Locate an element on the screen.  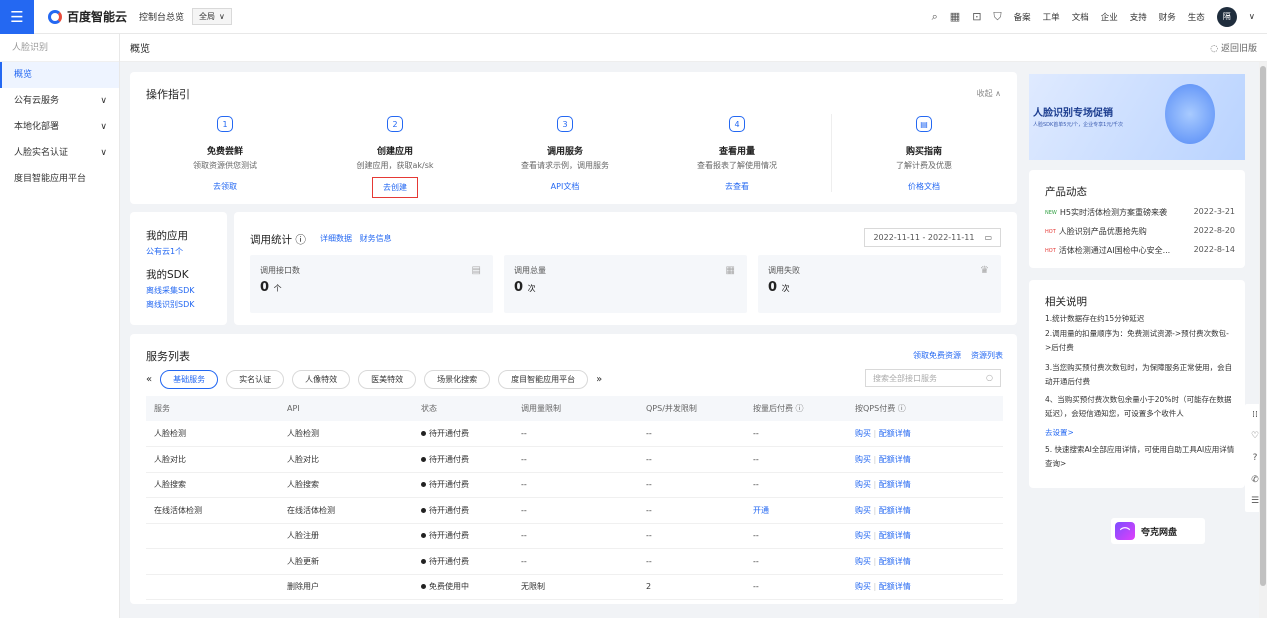
tab-basic: 基础服务 is located at coordinates (189, 379).